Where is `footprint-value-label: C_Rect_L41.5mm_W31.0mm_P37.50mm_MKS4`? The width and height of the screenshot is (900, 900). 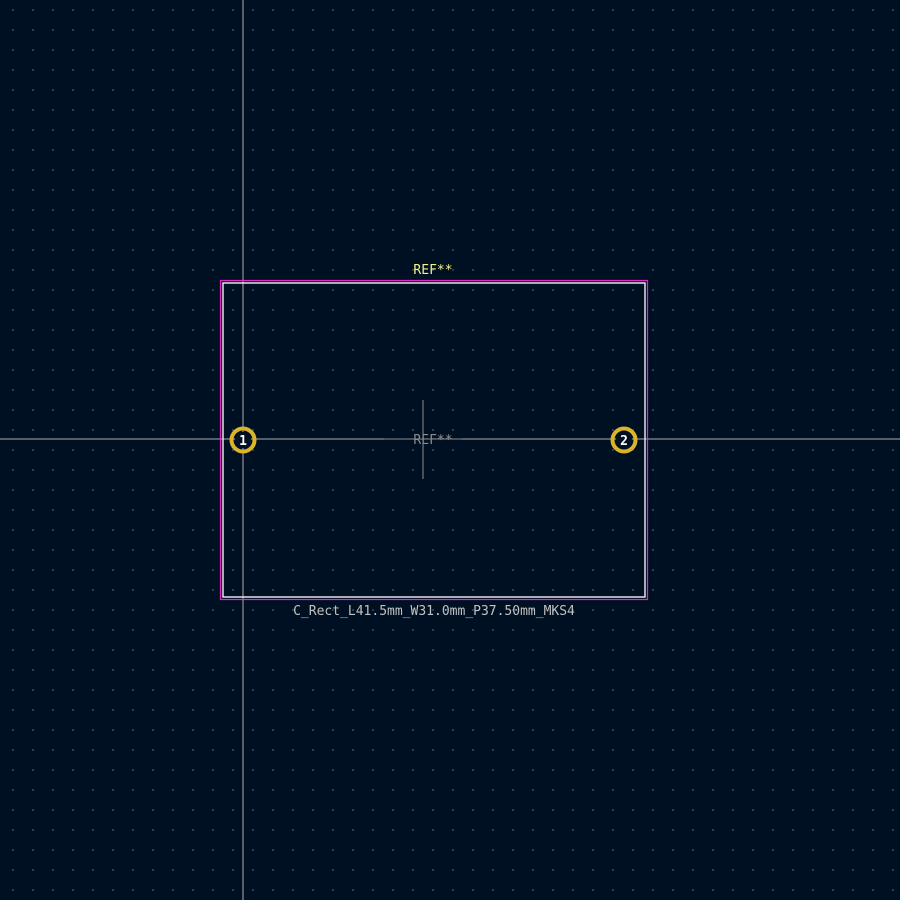
footprint-value-label: C_Rect_L41.5mm_W31.0mm_P37.50mm_MKS4 is located at coordinates (434, 611).